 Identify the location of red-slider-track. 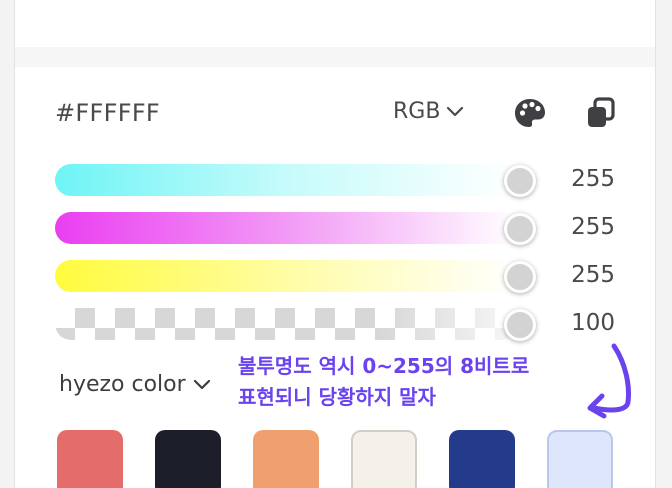
(286, 180).